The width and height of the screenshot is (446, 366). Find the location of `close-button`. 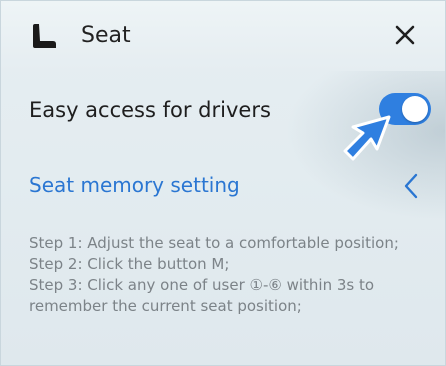

close-button is located at coordinates (405, 35).